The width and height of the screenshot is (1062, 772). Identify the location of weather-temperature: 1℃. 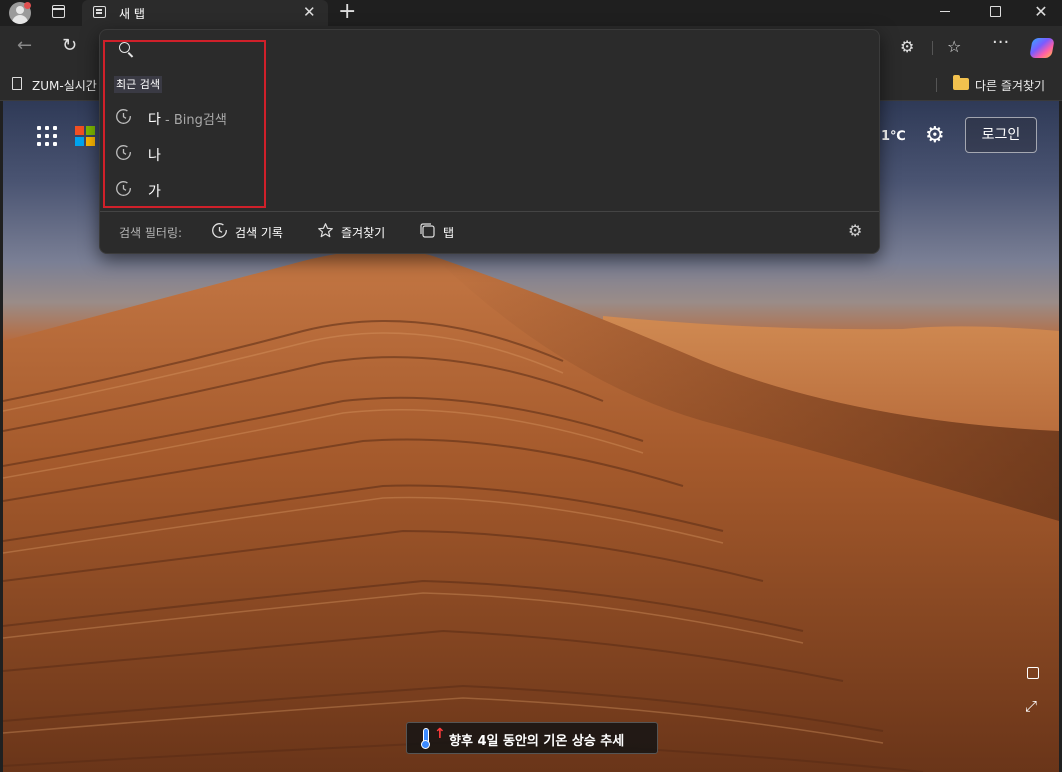
(893, 136).